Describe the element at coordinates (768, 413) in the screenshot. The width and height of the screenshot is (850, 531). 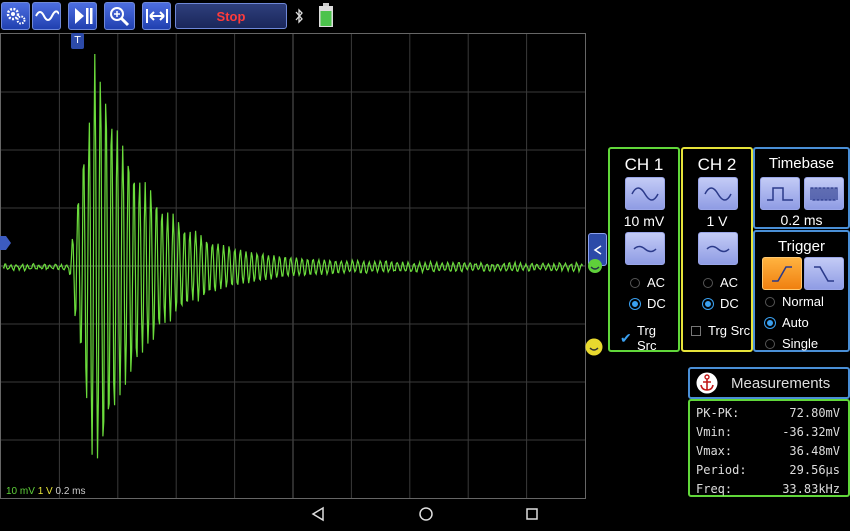
I see `measurement-row: PK-PK: 72.80mV` at that location.